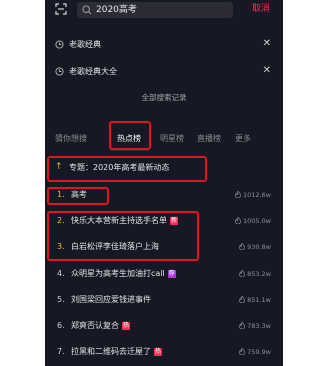 This screenshot has height=366, width=328. Describe the element at coordinates (164, 98) in the screenshot. I see `all-history-link: 全部搜索记录` at that location.